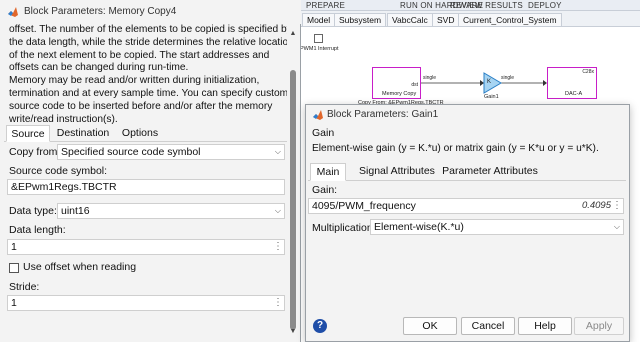 The image size is (640, 342). I want to click on gain-input: 4095/PWM_frequency 0.4095 ⋮, so click(466, 206).